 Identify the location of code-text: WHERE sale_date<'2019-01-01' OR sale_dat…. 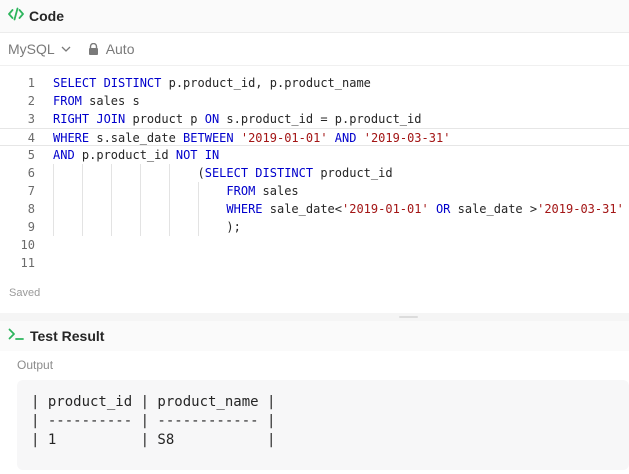
(338, 209).